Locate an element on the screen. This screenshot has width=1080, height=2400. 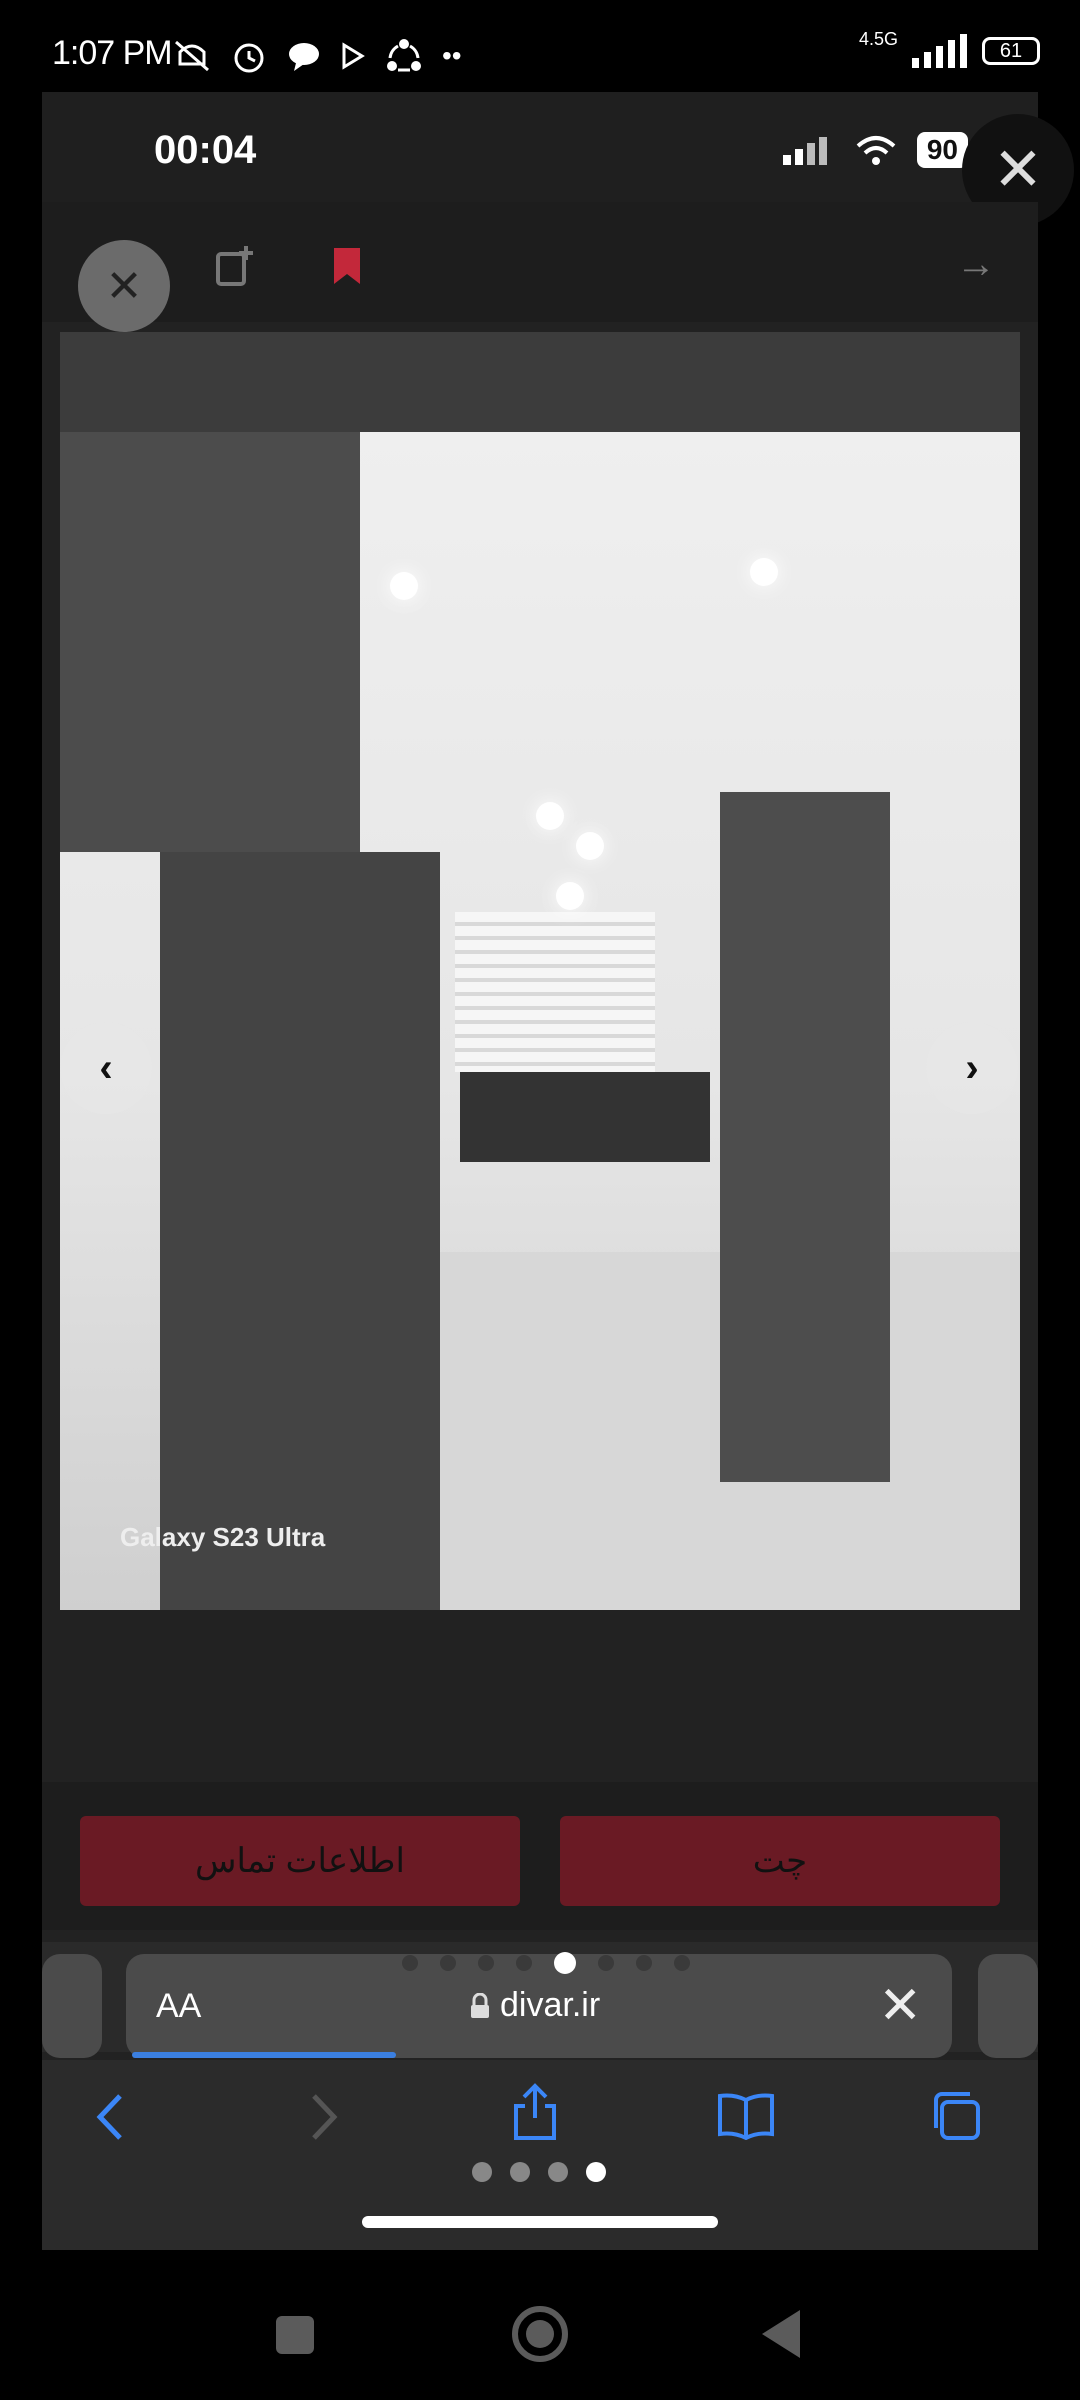
battery-level: 61 is located at coordinates (1011, 50).